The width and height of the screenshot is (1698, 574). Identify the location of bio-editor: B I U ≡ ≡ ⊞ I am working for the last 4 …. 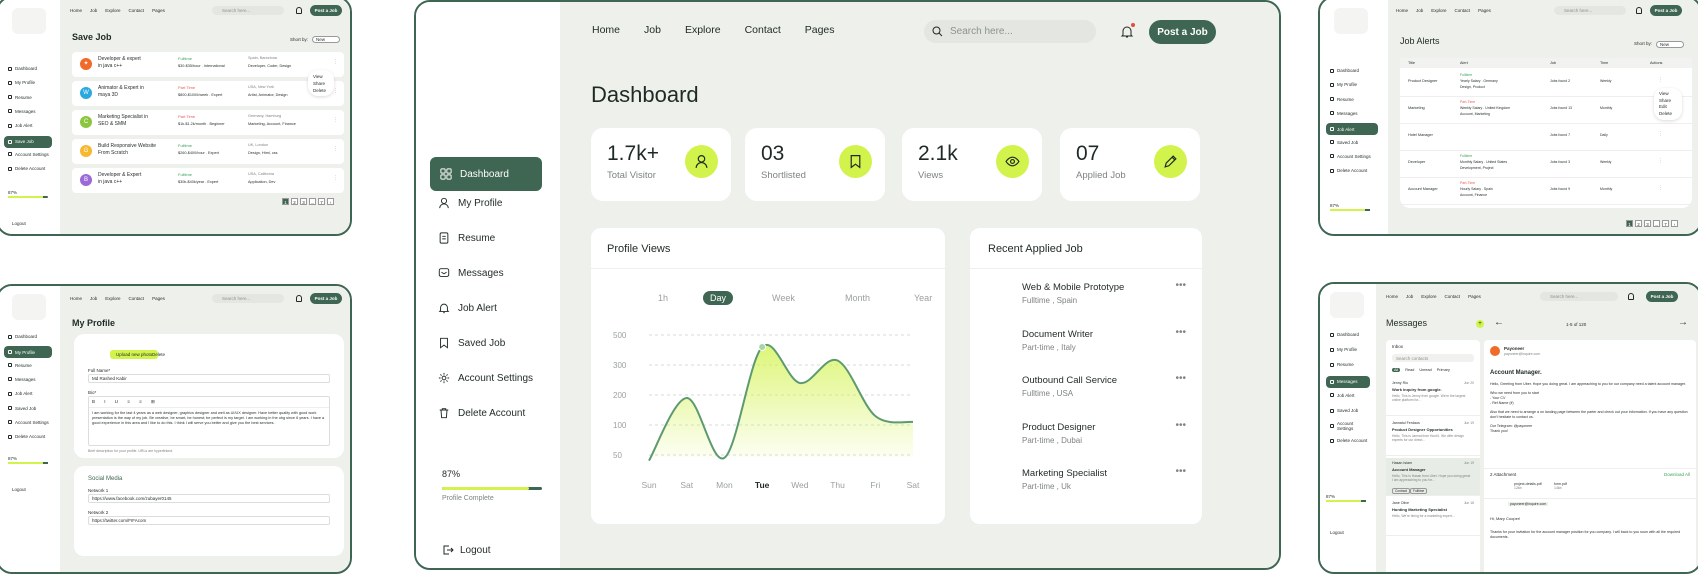
(209, 421).